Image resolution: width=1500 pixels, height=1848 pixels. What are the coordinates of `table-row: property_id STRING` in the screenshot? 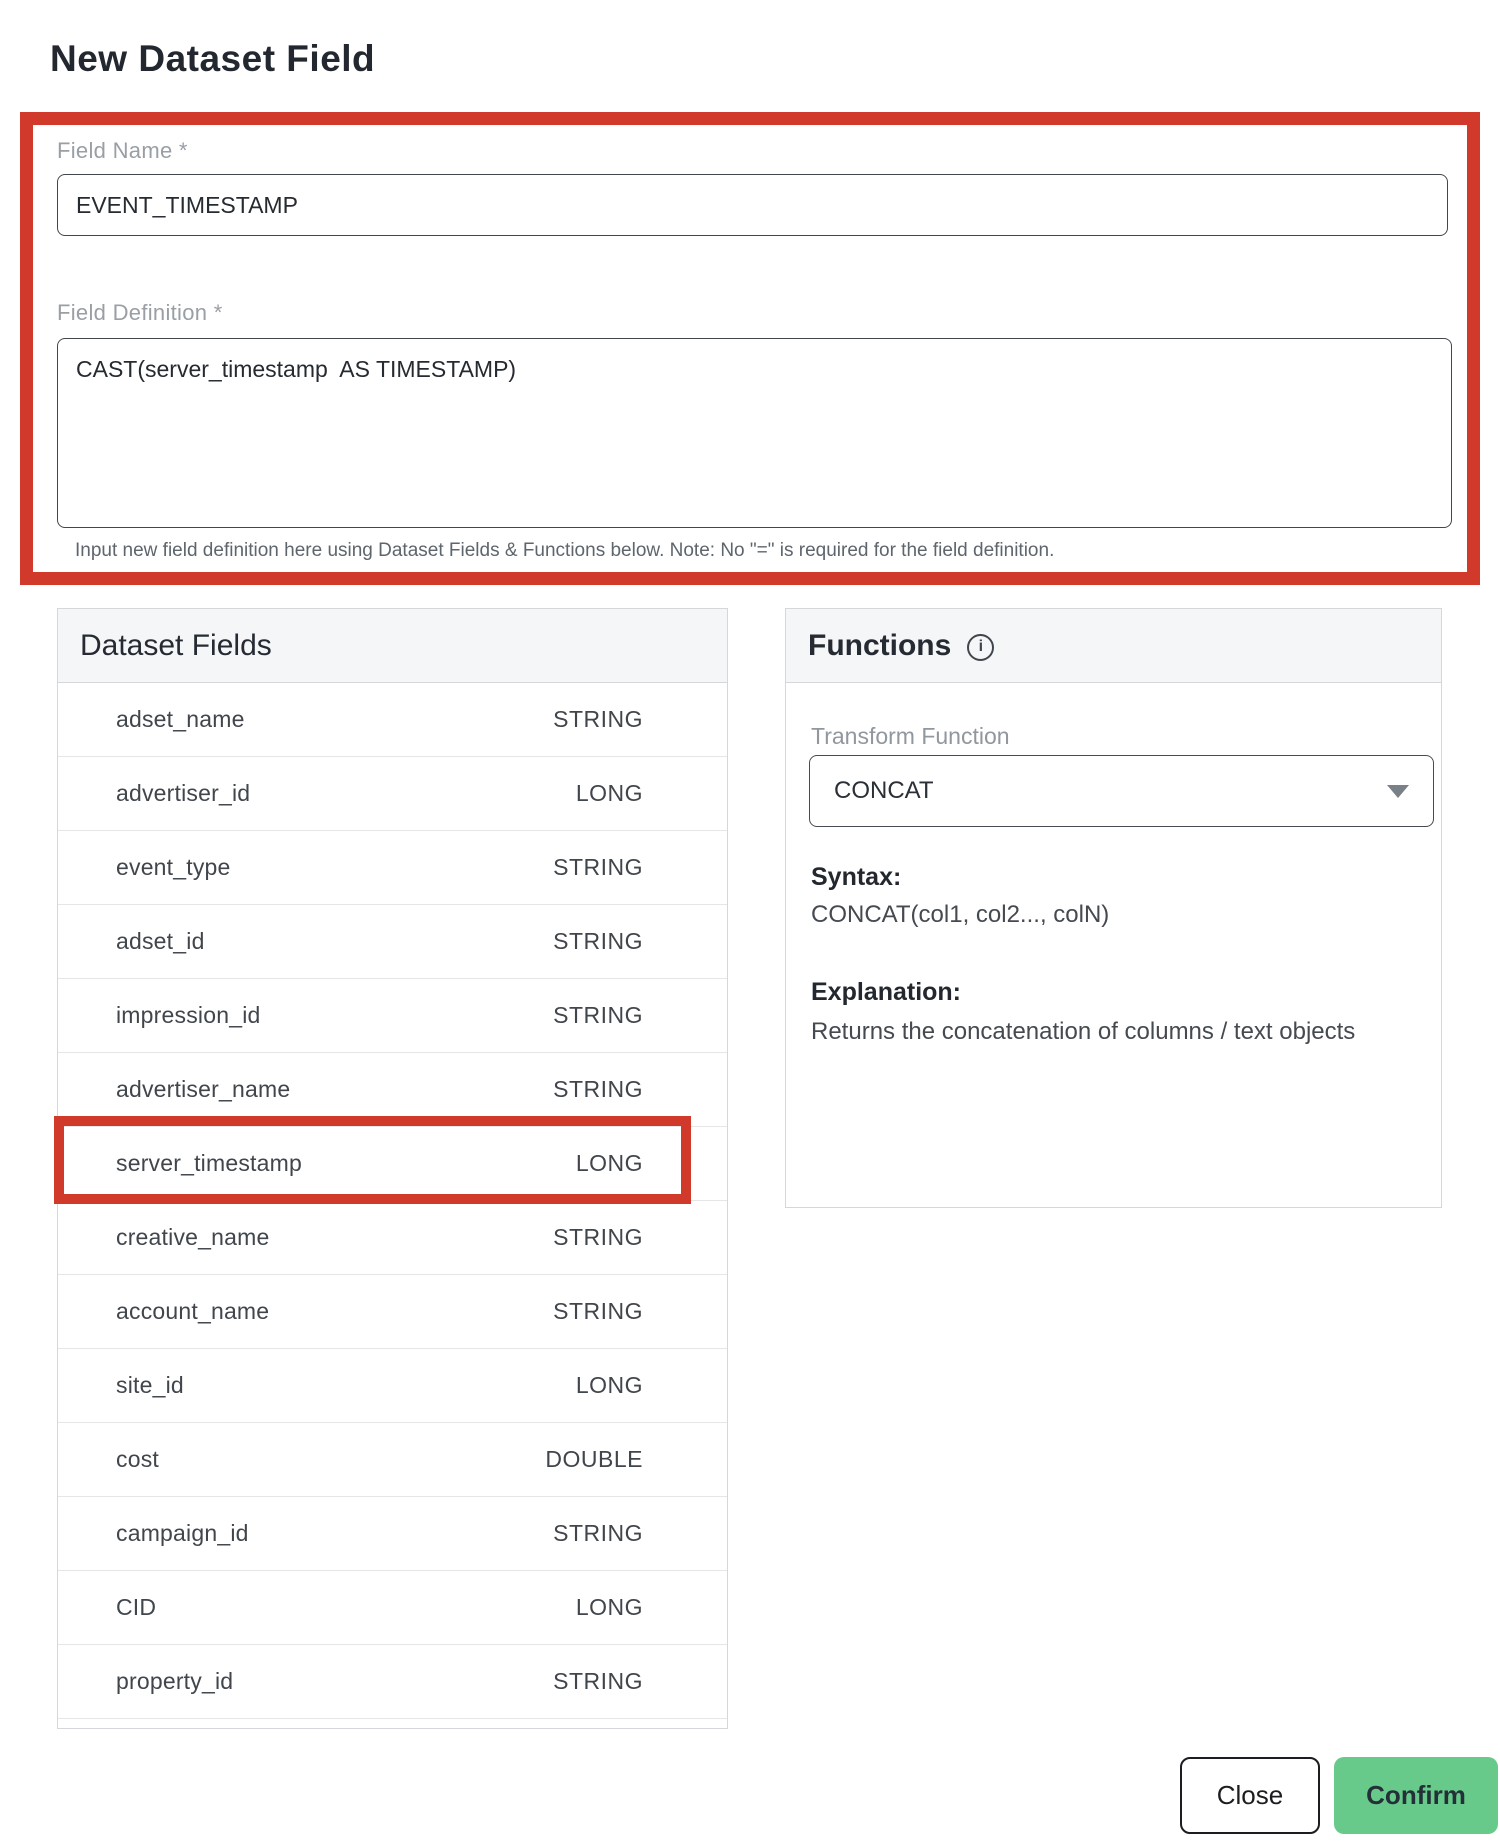 It's located at (392, 1682).